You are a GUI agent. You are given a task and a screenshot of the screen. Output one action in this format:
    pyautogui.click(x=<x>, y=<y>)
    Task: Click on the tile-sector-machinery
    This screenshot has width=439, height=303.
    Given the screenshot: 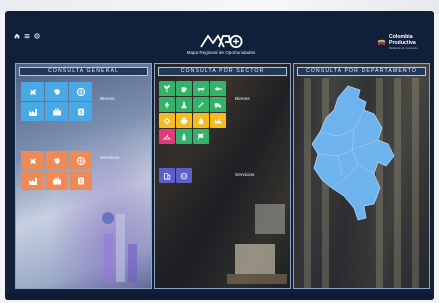 What is the action you would take?
    pyautogui.click(x=218, y=120)
    